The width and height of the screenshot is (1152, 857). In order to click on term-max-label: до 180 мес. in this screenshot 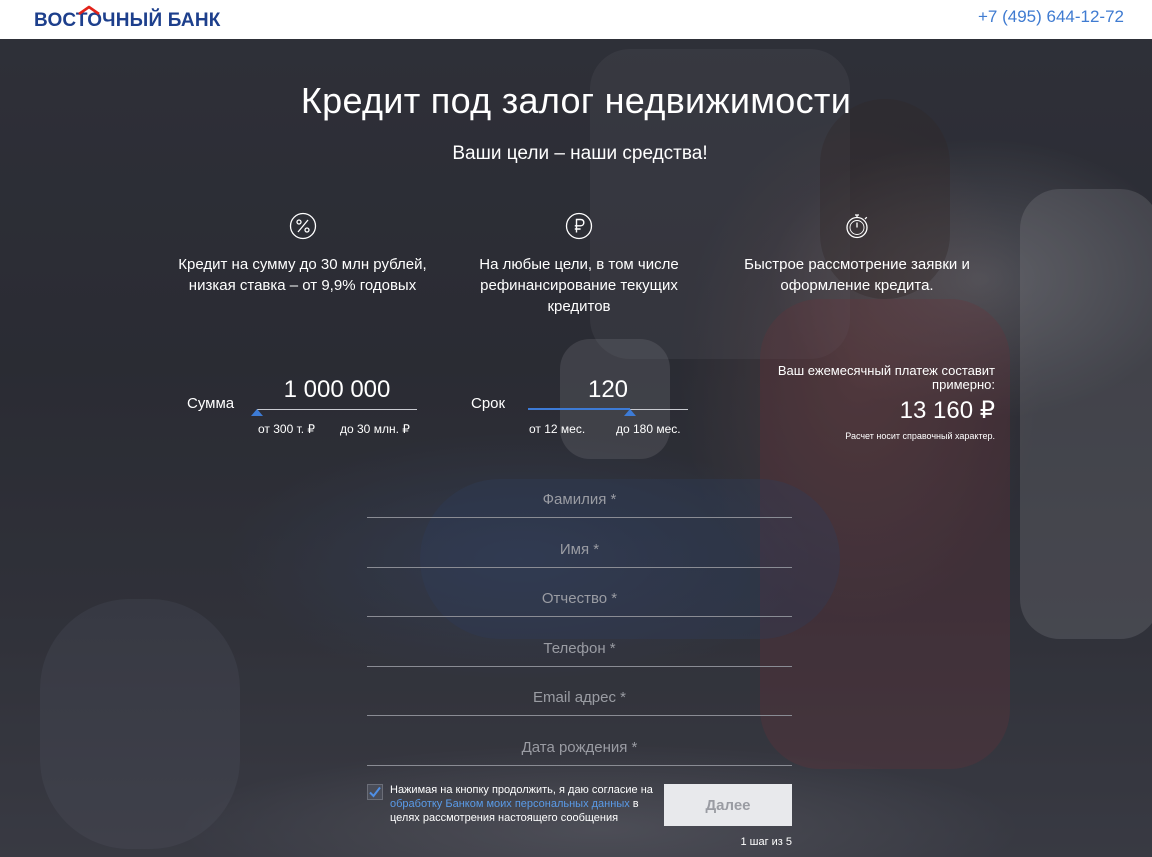, I will do `click(648, 429)`.